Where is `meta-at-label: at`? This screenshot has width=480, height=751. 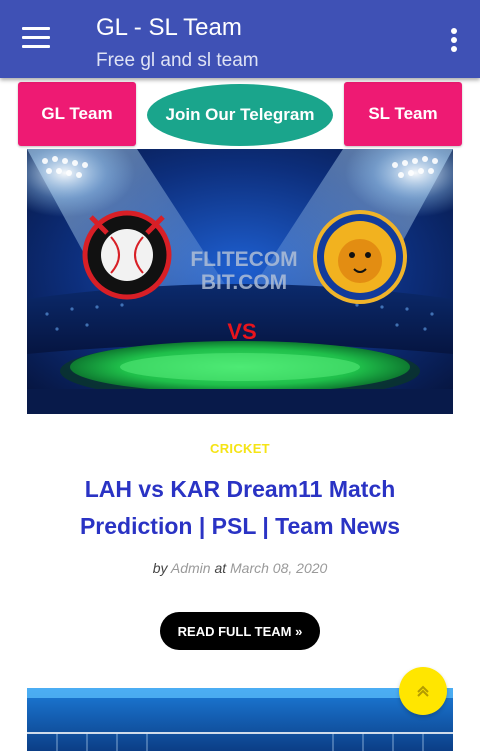 meta-at-label: at is located at coordinates (220, 568).